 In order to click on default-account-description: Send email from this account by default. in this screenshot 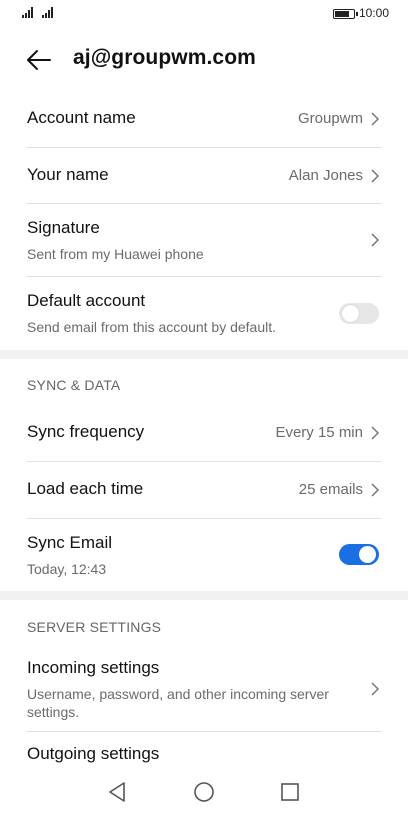, I will do `click(152, 327)`.